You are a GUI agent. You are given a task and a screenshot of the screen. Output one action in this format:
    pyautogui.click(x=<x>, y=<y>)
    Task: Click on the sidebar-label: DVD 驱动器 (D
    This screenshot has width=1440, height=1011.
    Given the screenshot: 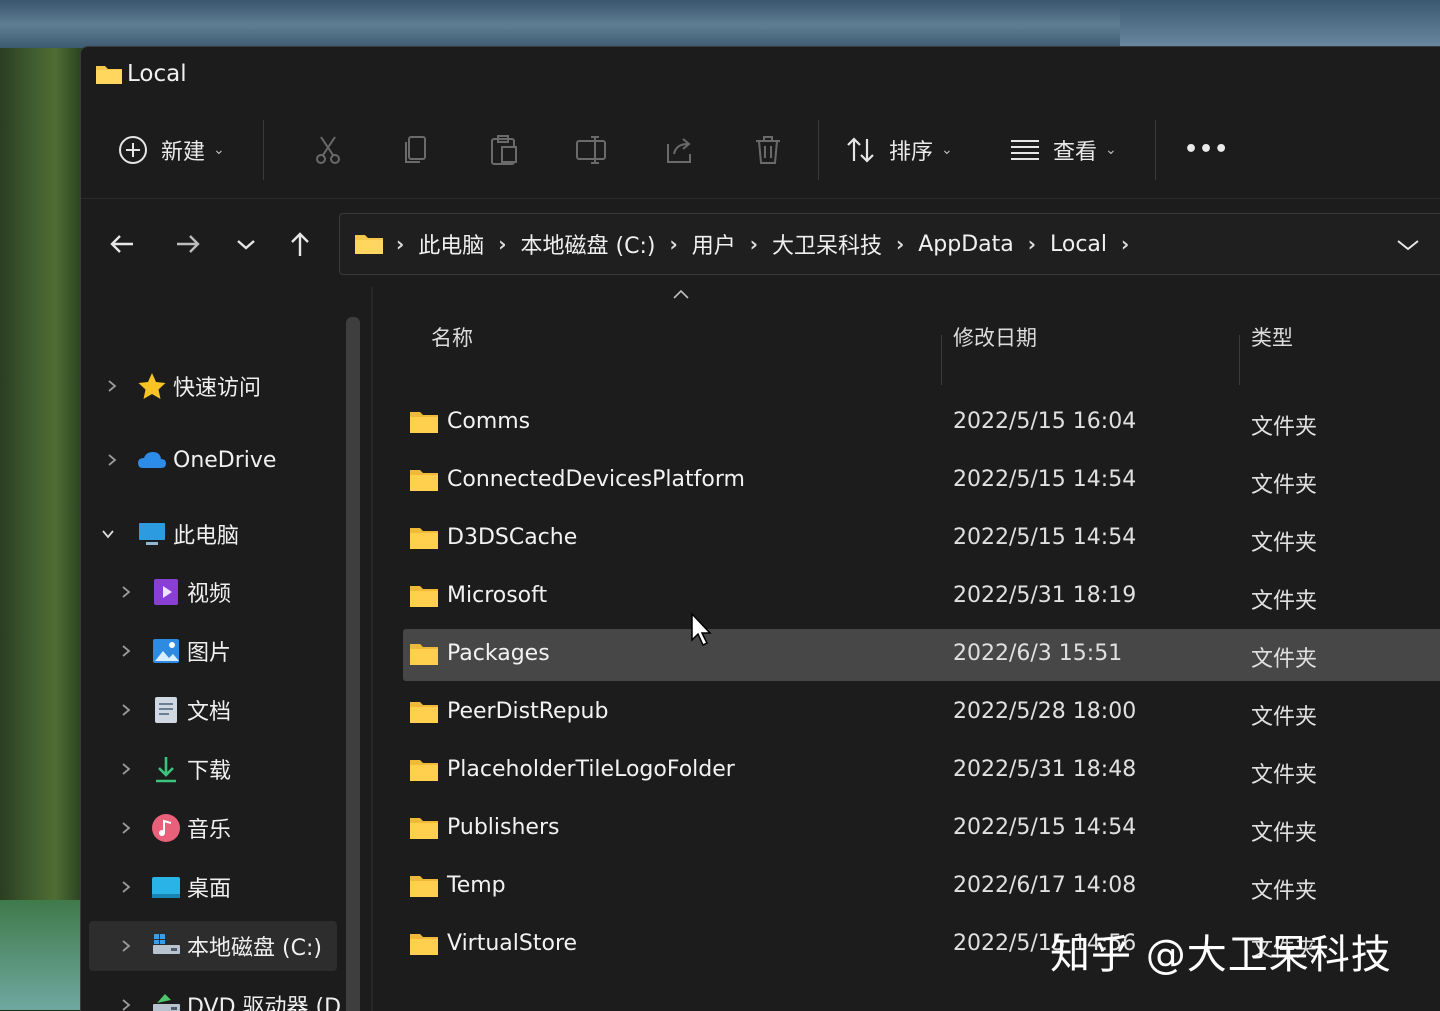 What is the action you would take?
    pyautogui.click(x=264, y=1003)
    